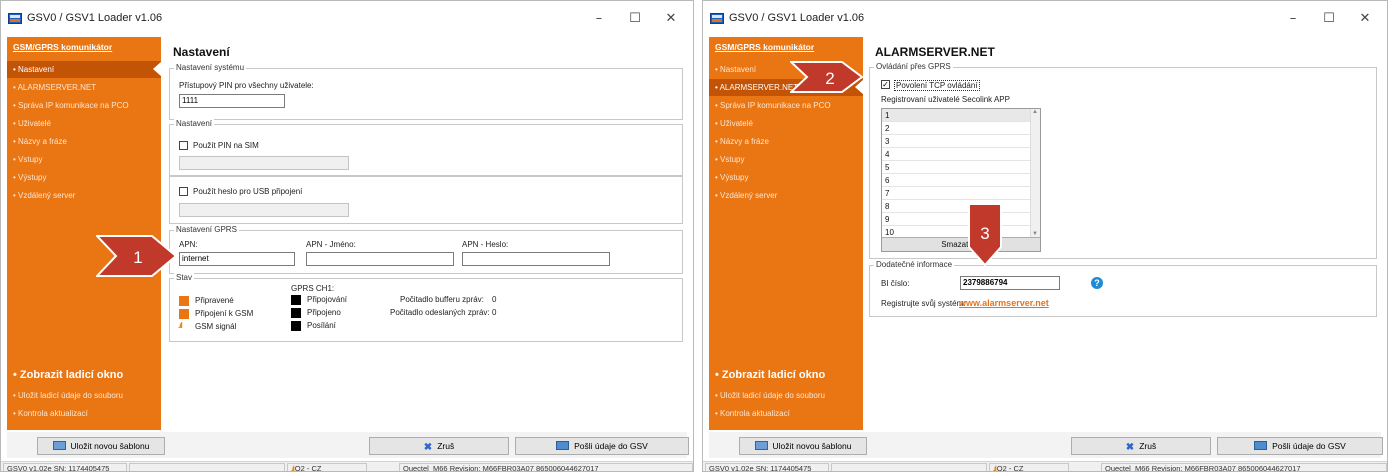 The image size is (1388, 472). I want to click on callout-number: 2, so click(829, 78).